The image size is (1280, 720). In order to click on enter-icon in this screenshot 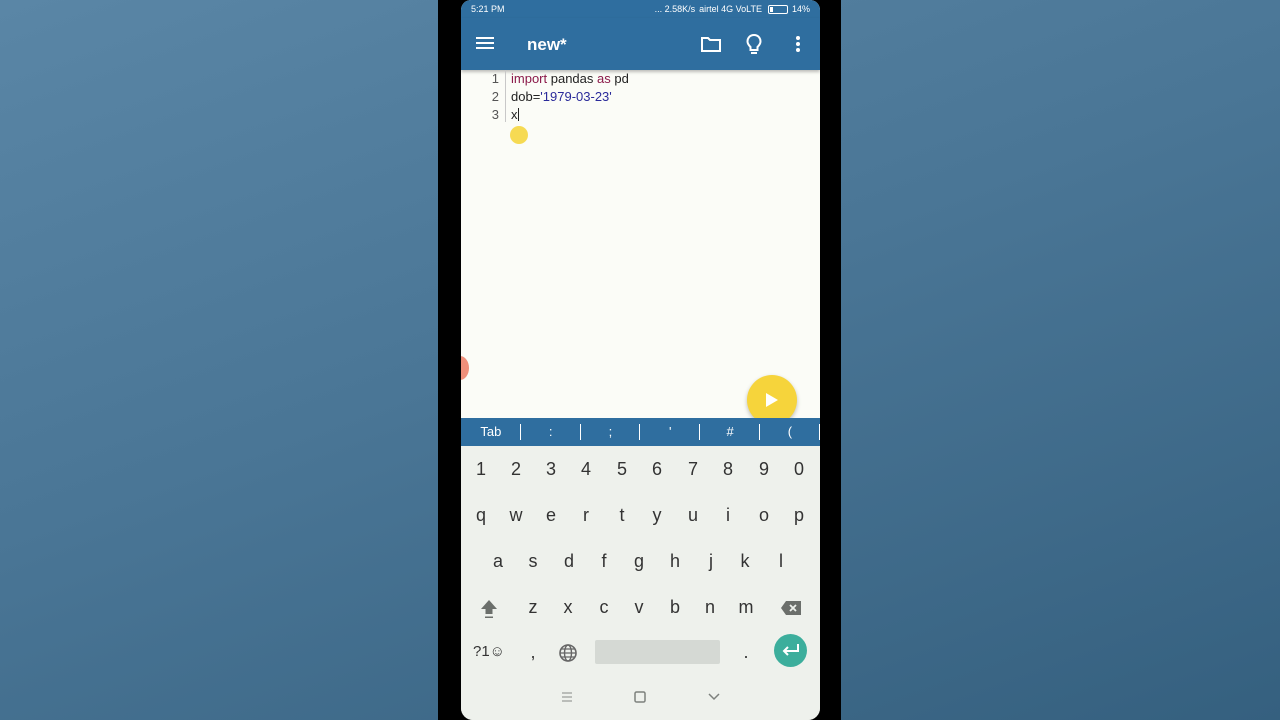, I will do `click(790, 650)`.